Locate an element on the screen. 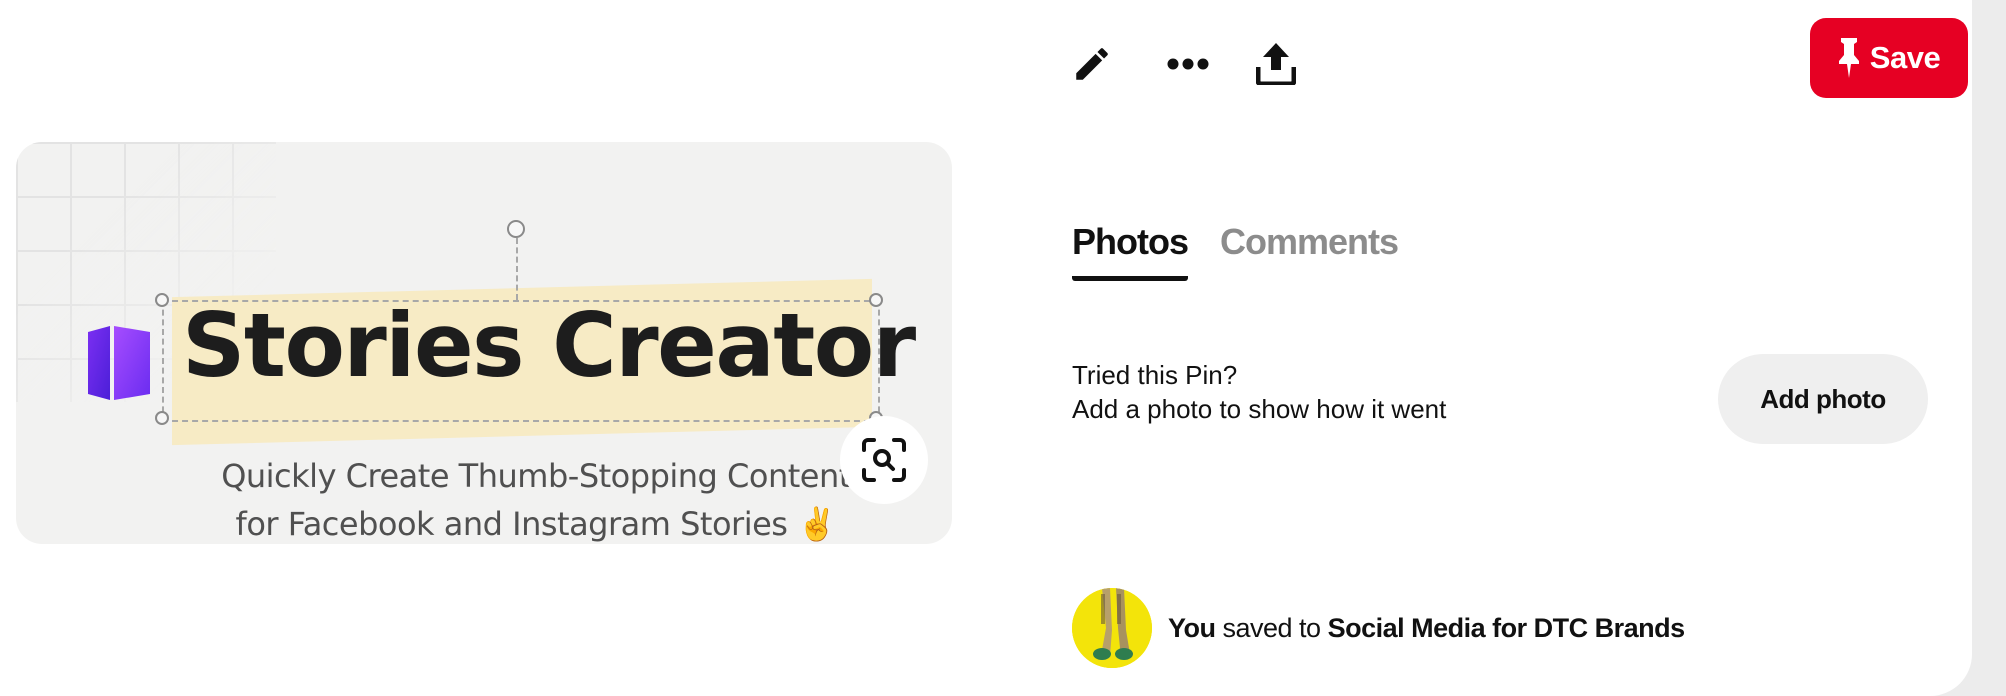 Image resolution: width=2006 pixels, height=696 pixels. pushpin-icon is located at coordinates (1848, 58).